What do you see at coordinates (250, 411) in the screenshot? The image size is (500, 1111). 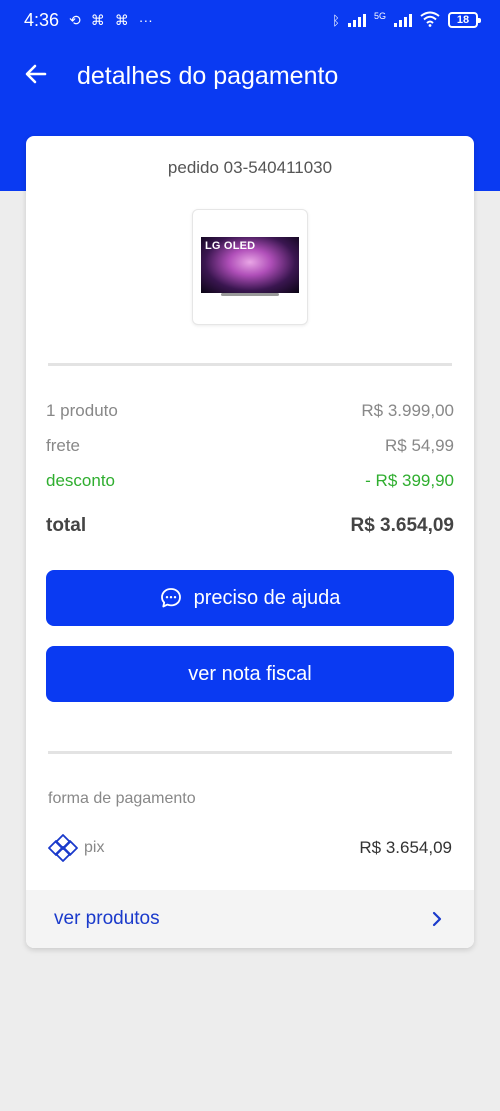 I see `products-row: 1 produto R$ 3.999,00` at bounding box center [250, 411].